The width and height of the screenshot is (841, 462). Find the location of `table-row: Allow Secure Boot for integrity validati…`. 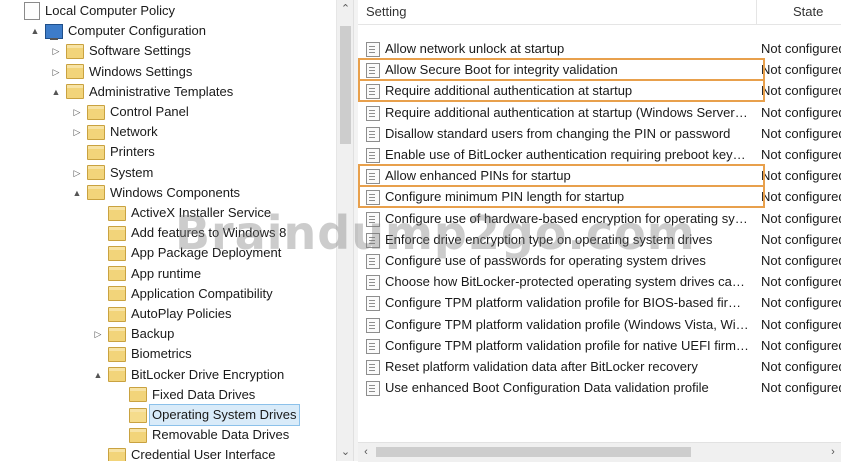

table-row: Allow Secure Boot for integrity validati… is located at coordinates (599, 69).